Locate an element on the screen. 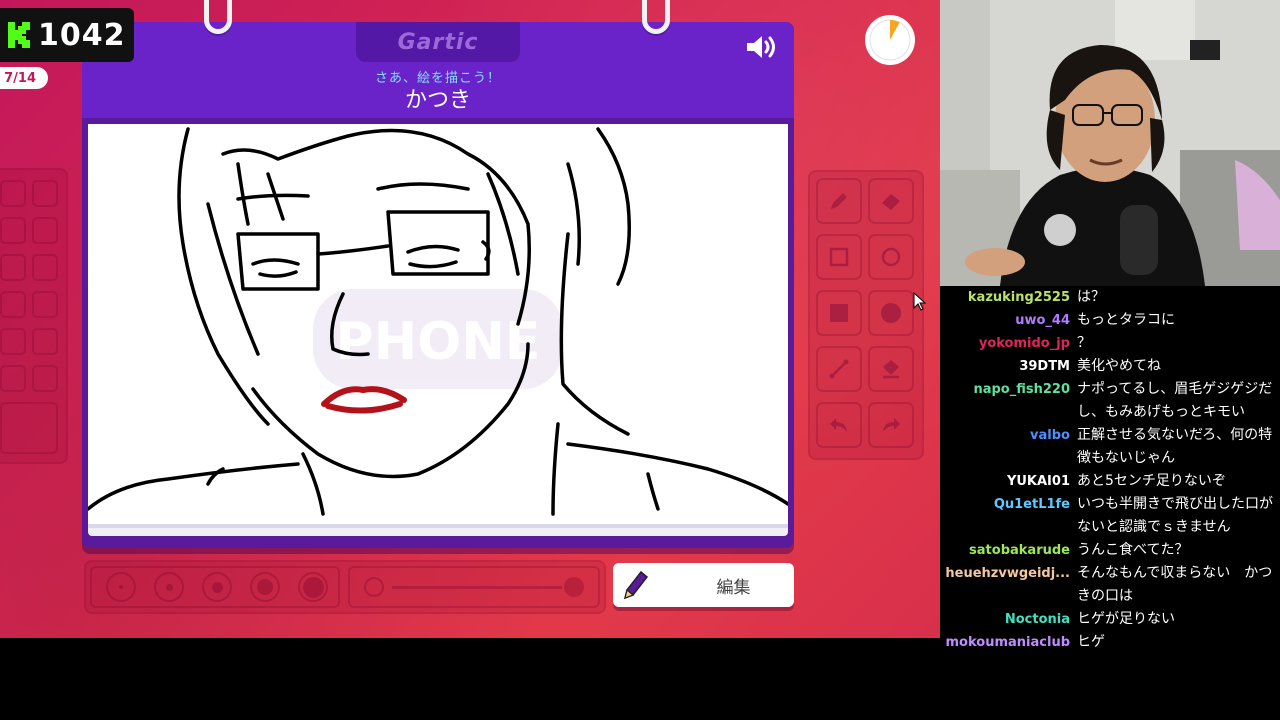 Image resolution: width=1280 pixels, height=720 pixels. bucket-icon is located at coordinates (891, 369).